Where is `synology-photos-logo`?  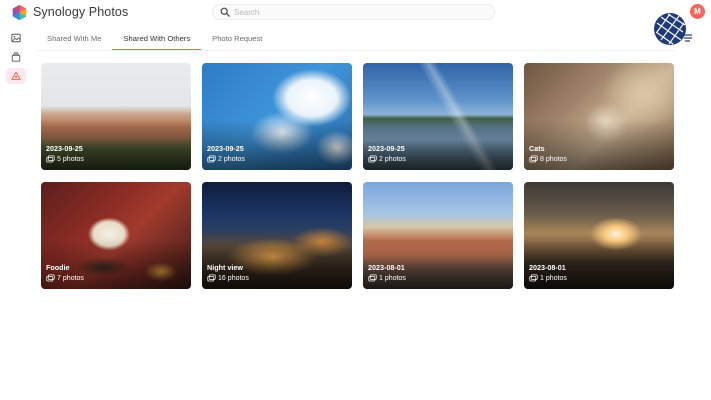 synology-photos-logo is located at coordinates (19, 12).